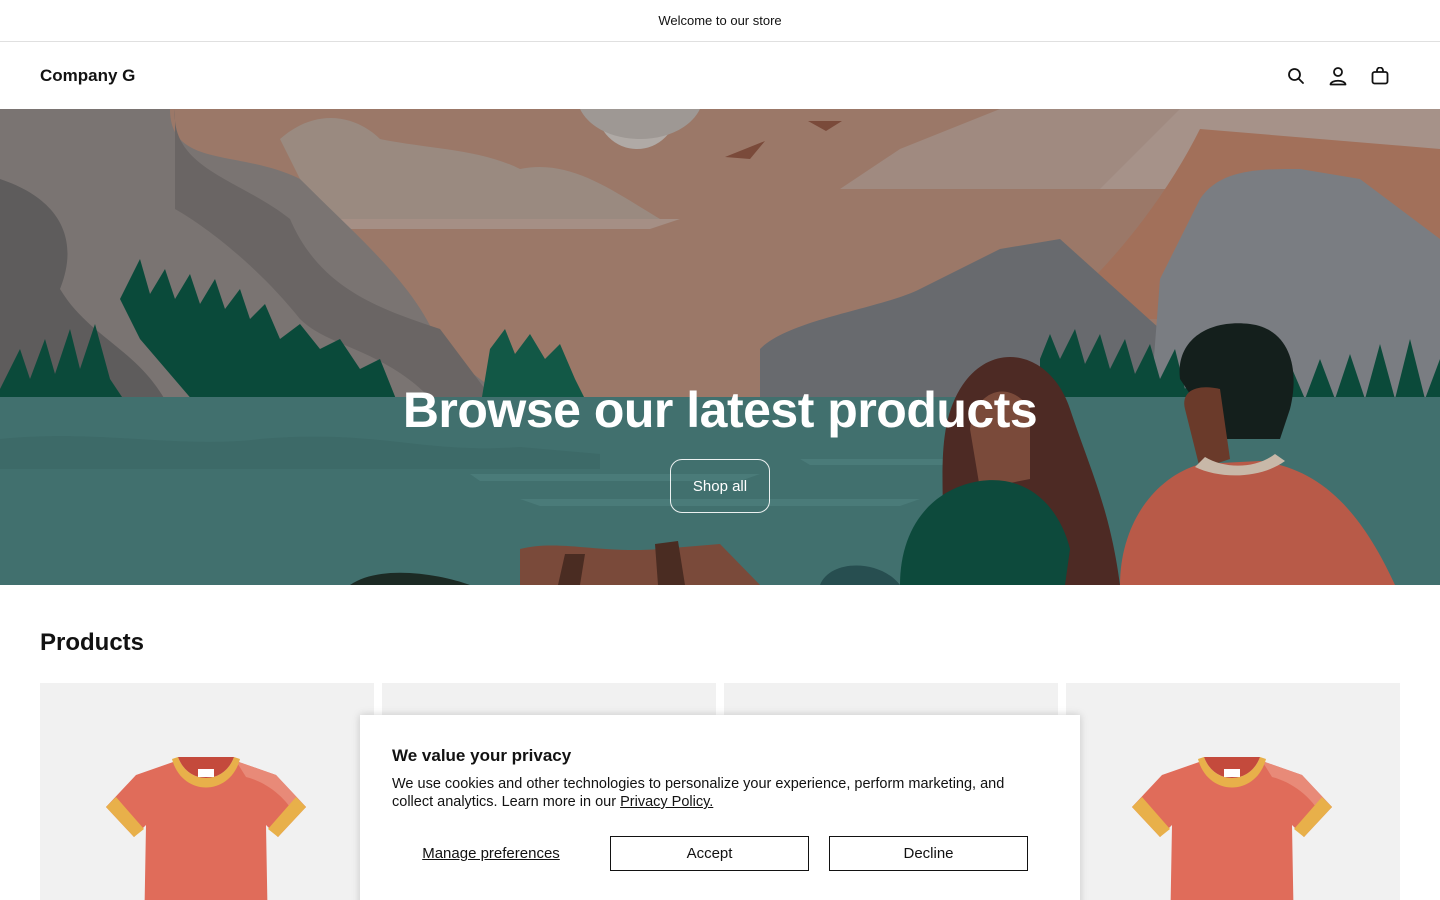 The height and width of the screenshot is (900, 1440). I want to click on hero-content: Browse our latest products Shop all, so click(720, 449).